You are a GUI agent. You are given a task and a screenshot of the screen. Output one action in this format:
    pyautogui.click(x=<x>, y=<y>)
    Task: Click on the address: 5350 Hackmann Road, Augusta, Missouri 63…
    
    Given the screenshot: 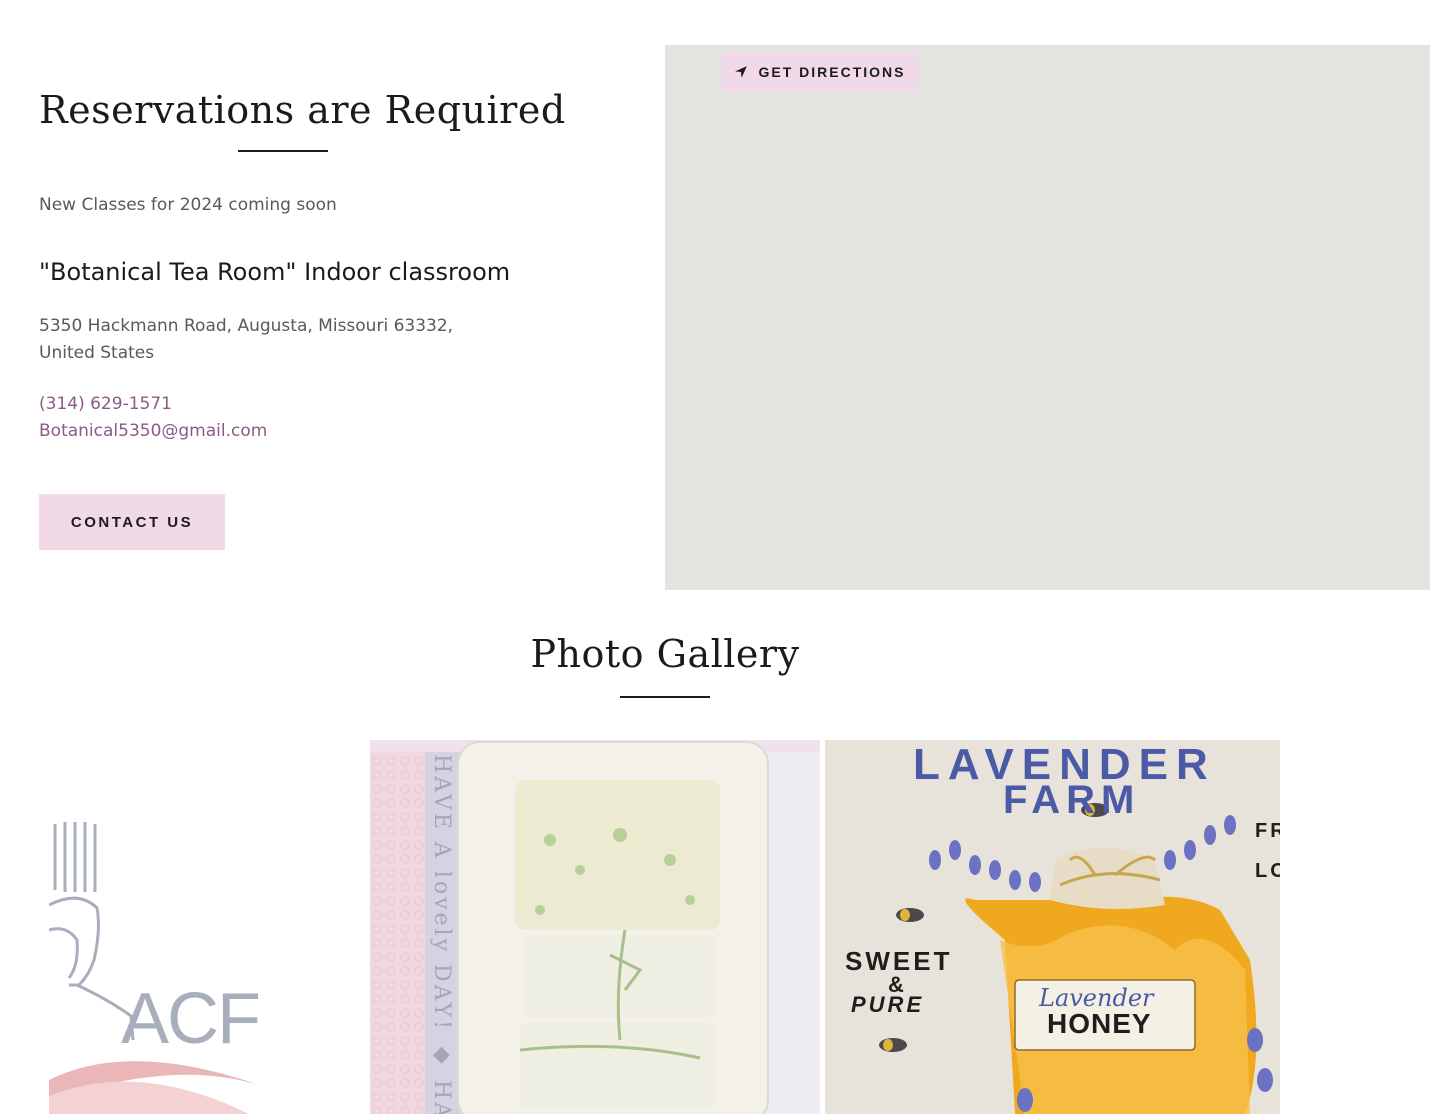 What is the action you would take?
    pyautogui.click(x=246, y=340)
    